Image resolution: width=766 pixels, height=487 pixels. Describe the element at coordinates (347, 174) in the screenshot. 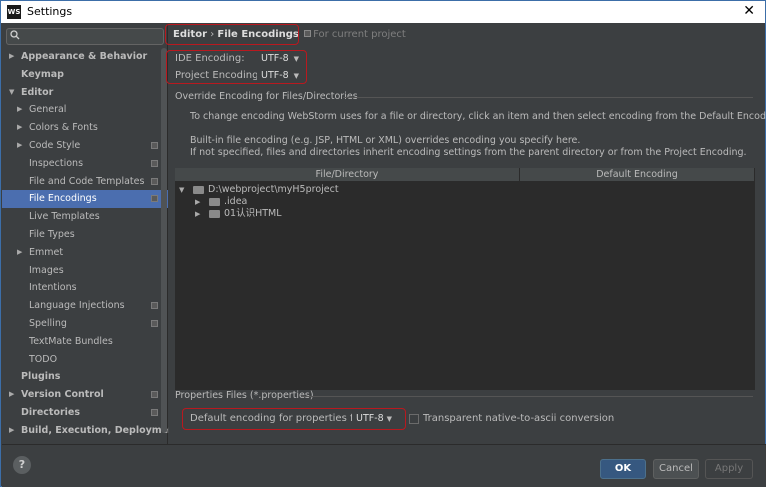

I see `column-header-file-directory: File/Directory` at that location.